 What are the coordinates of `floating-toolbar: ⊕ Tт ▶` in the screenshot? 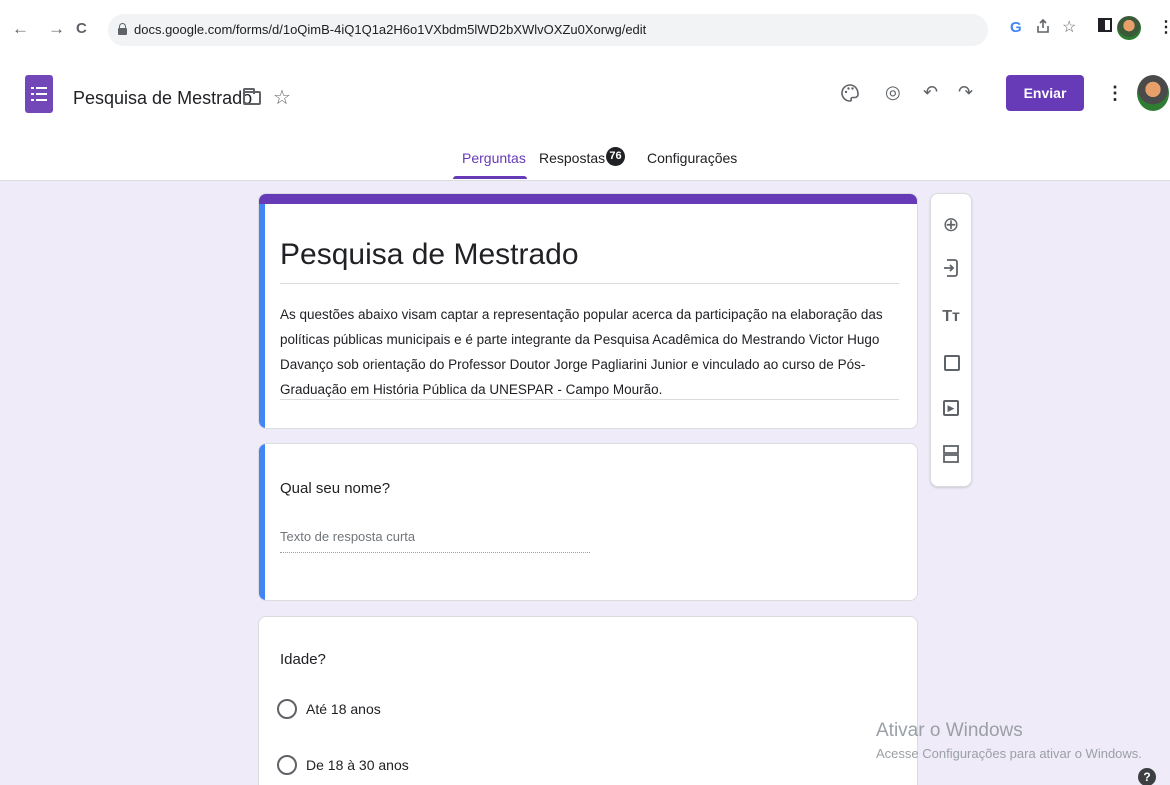 It's located at (951, 340).